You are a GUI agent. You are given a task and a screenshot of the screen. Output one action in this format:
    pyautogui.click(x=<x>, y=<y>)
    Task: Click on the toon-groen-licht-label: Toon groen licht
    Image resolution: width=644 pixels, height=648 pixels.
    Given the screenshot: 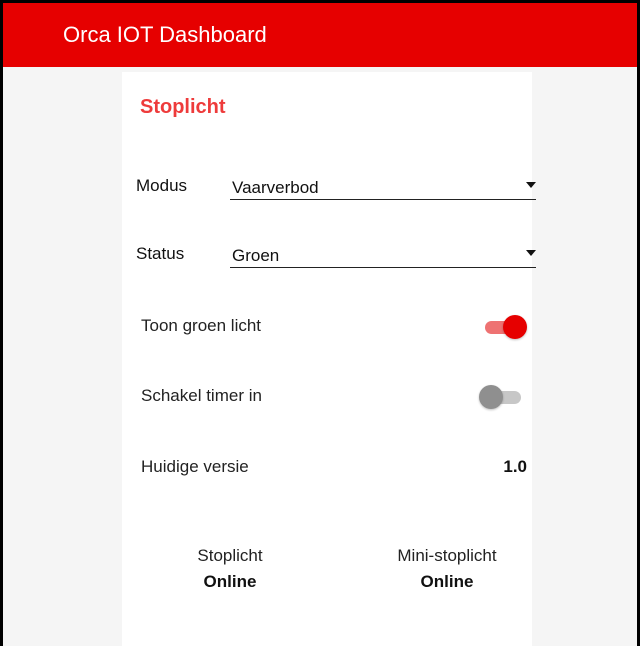 What is the action you would take?
    pyautogui.click(x=201, y=325)
    